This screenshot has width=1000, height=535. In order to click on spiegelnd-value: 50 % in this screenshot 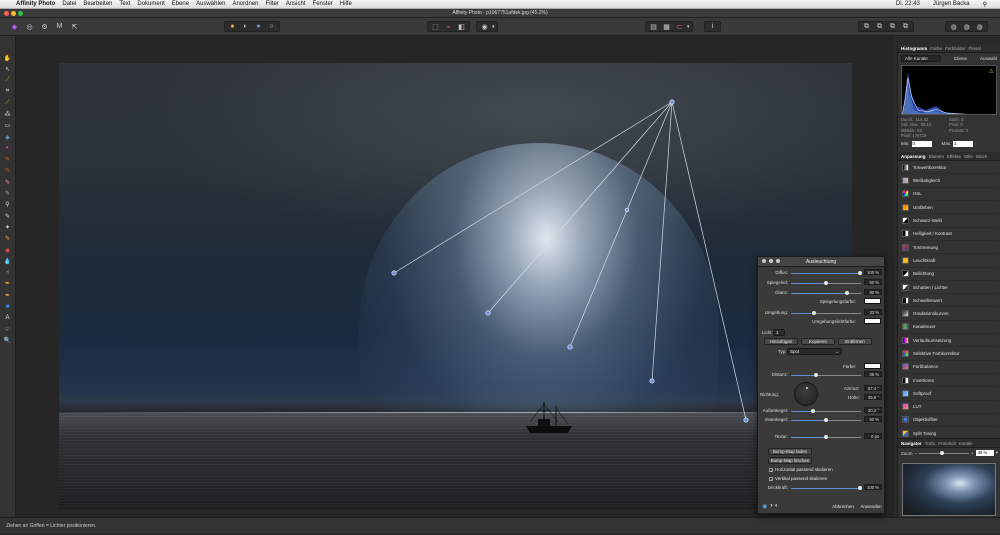, I will do `click(873, 282)`.